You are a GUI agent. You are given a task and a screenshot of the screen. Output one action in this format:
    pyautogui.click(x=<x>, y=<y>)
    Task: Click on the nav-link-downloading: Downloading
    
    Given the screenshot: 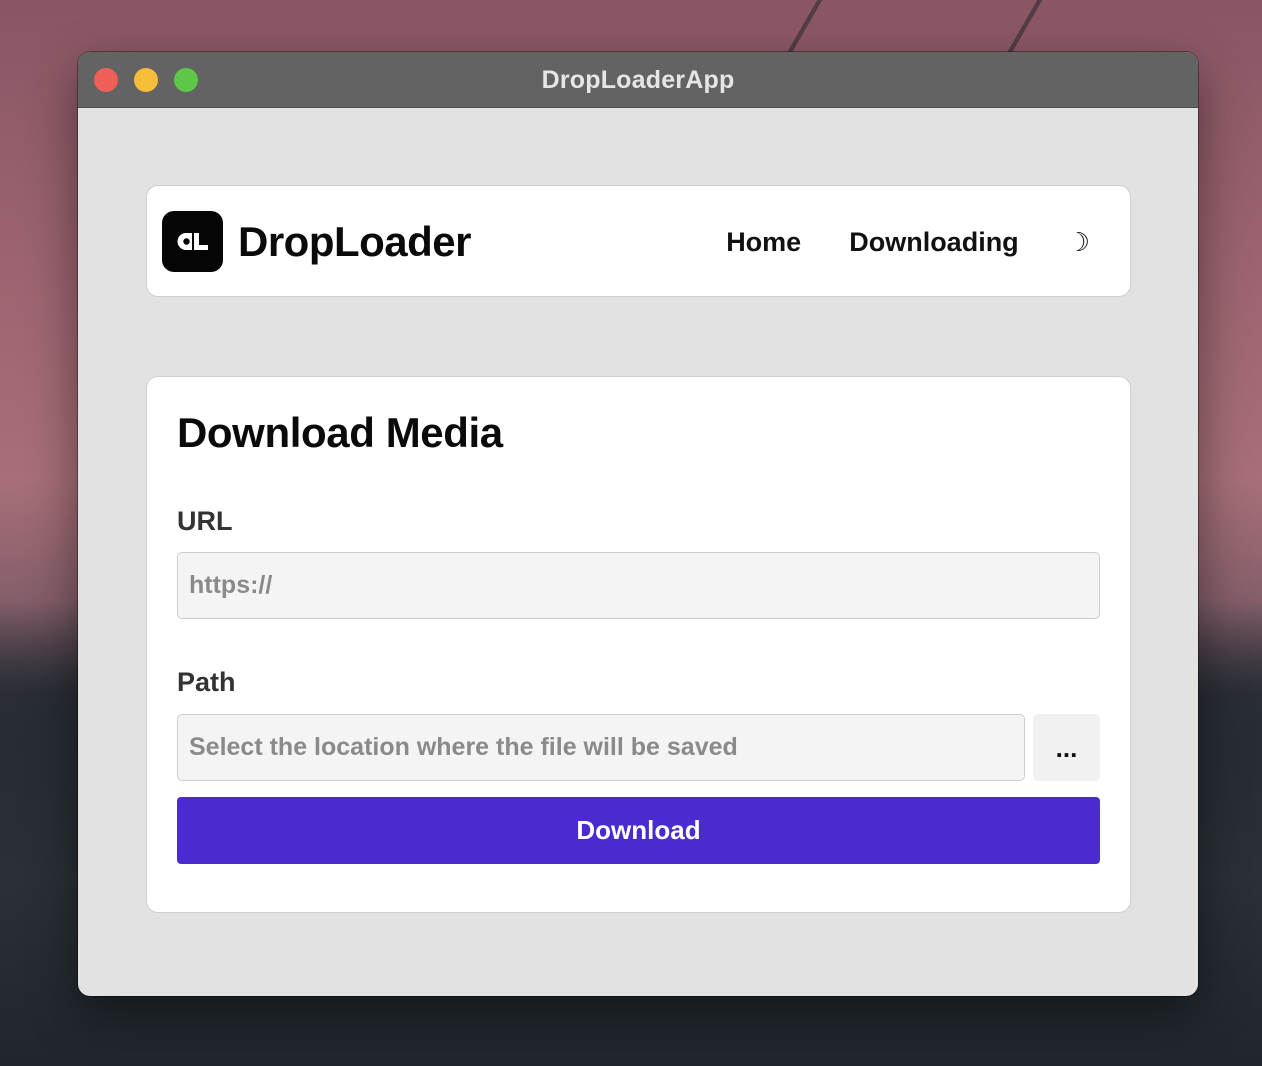 What is the action you would take?
    pyautogui.click(x=933, y=242)
    